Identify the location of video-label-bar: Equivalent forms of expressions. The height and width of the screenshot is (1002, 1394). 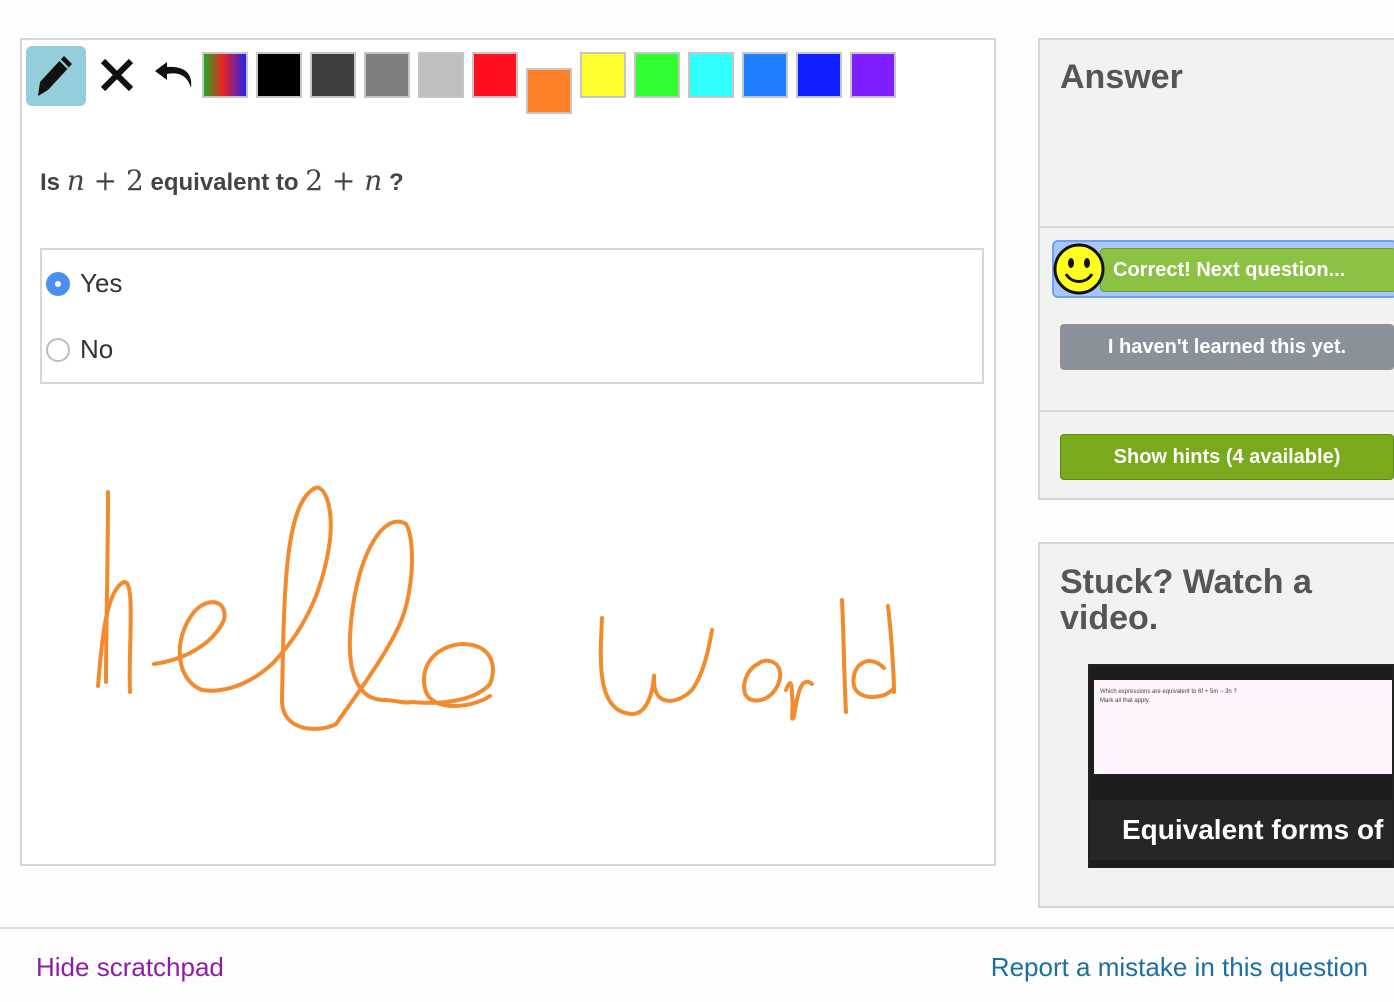
(1241, 830).